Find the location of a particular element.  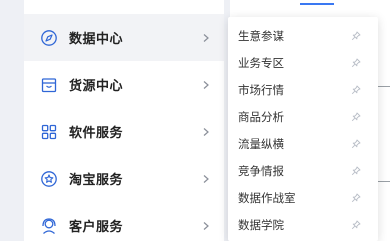

submenu-item: 流量纵横 is located at coordinates (303, 143).